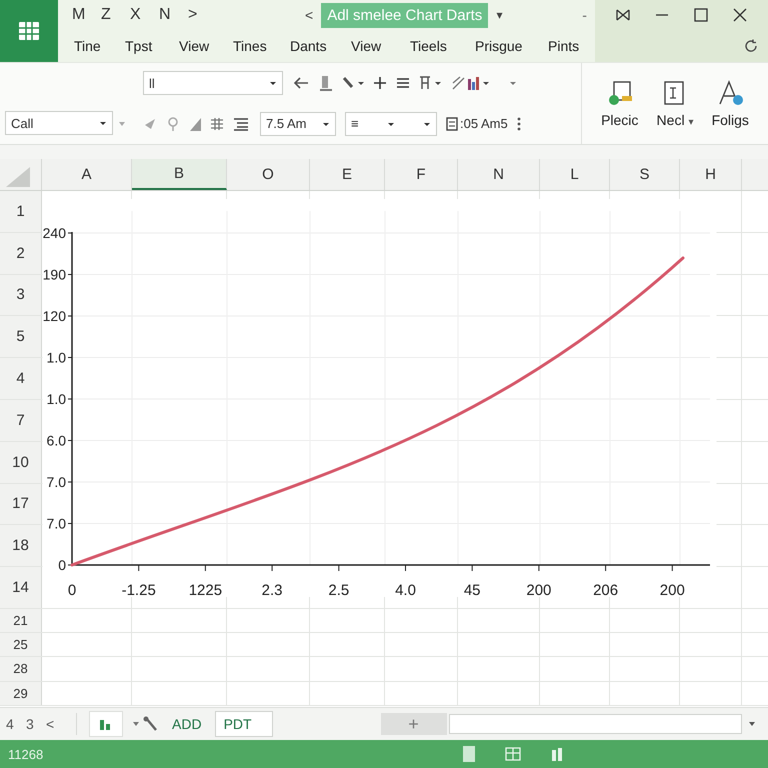  What do you see at coordinates (152, 46) in the screenshot?
I see `menu-tab: Tpst` at bounding box center [152, 46].